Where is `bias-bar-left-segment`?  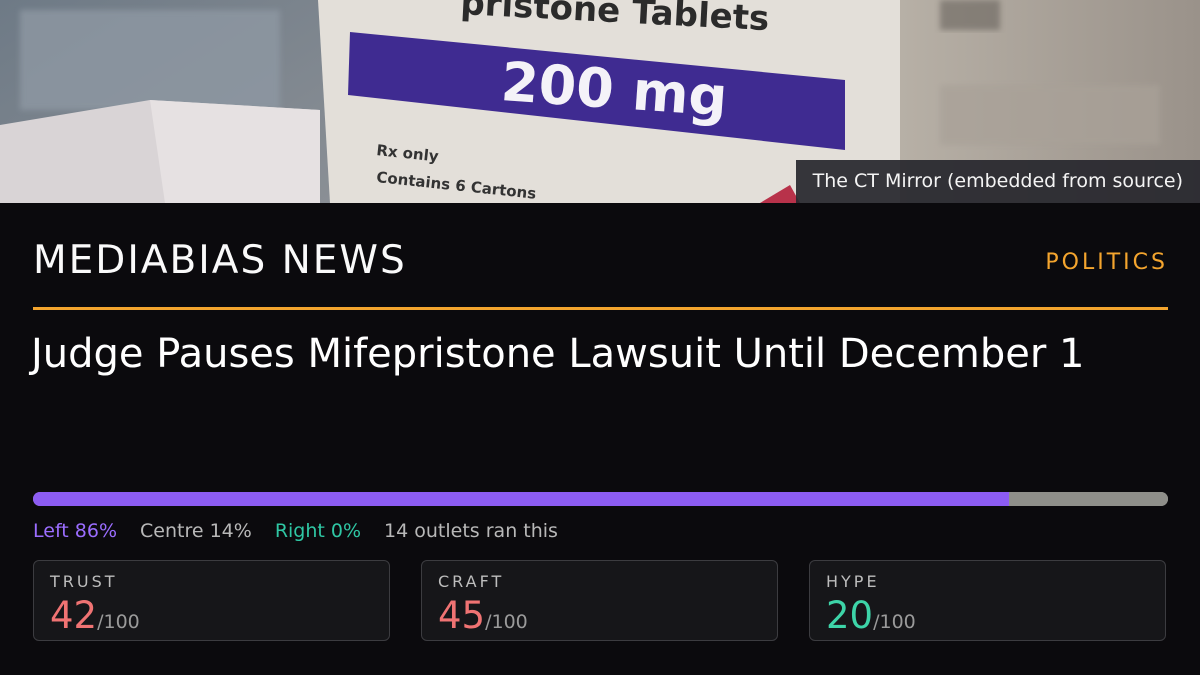 bias-bar-left-segment is located at coordinates (521, 499).